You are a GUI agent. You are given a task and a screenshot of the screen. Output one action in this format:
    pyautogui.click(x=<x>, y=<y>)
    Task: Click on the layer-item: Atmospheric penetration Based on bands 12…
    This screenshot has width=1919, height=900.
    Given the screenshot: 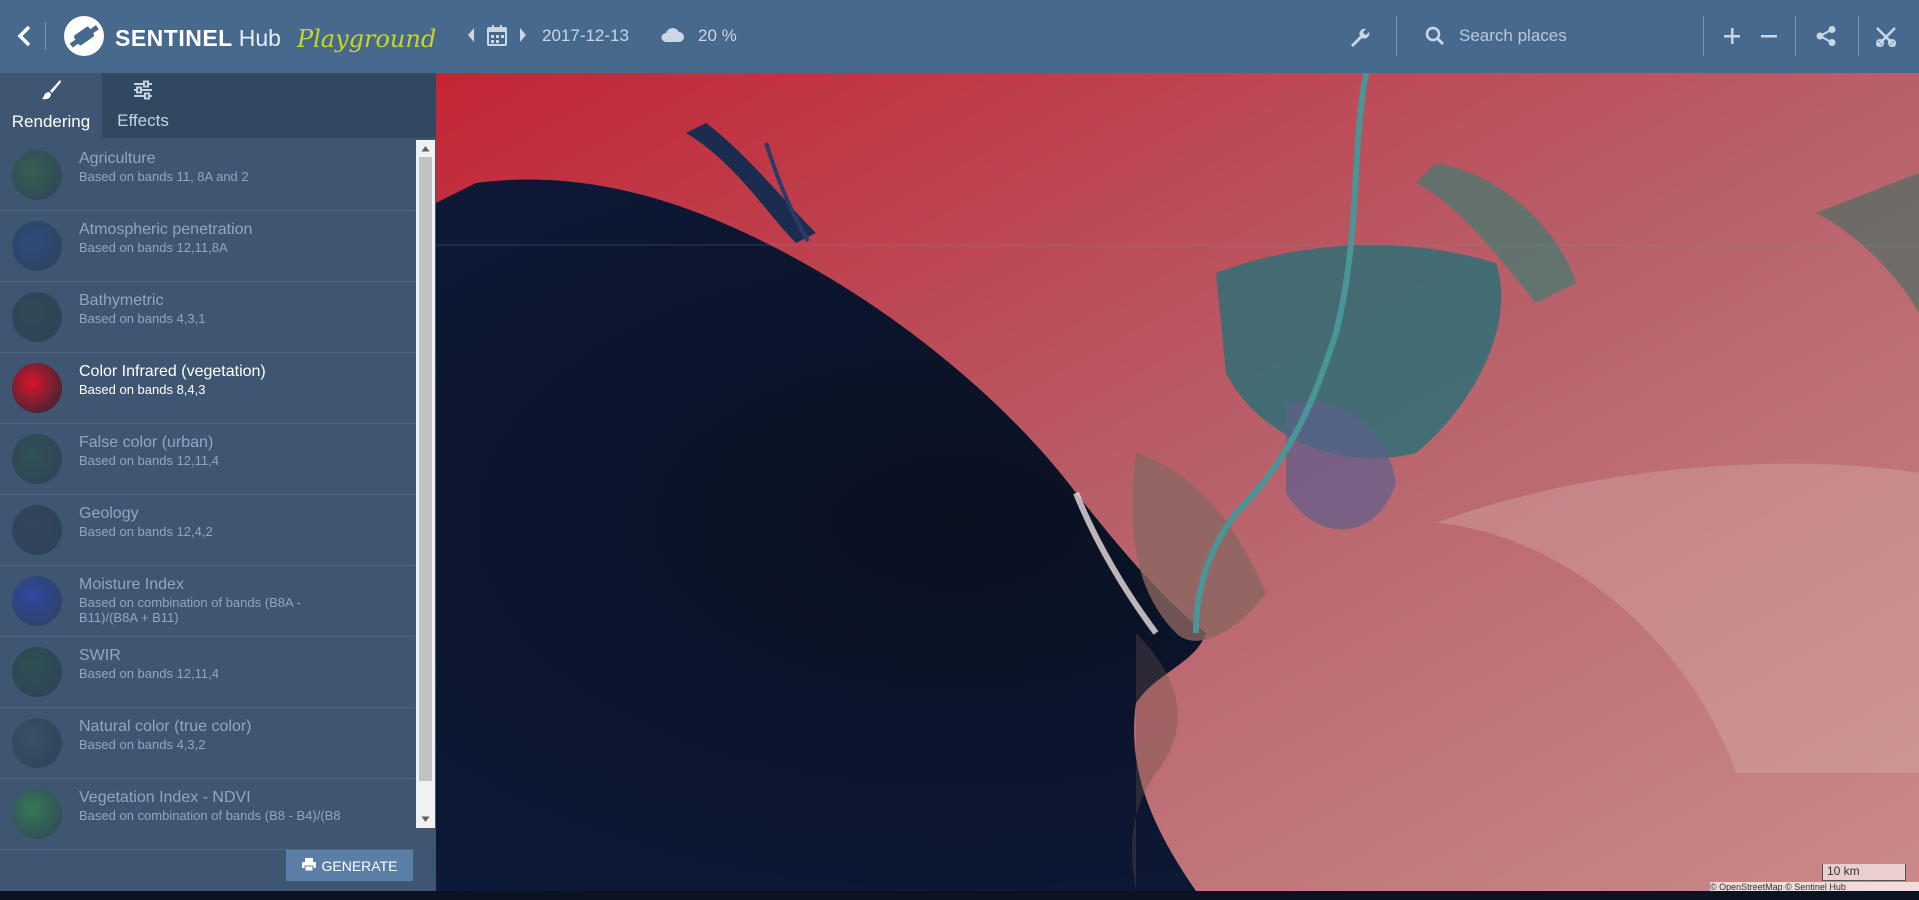 What is the action you would take?
    pyautogui.click(x=207, y=246)
    